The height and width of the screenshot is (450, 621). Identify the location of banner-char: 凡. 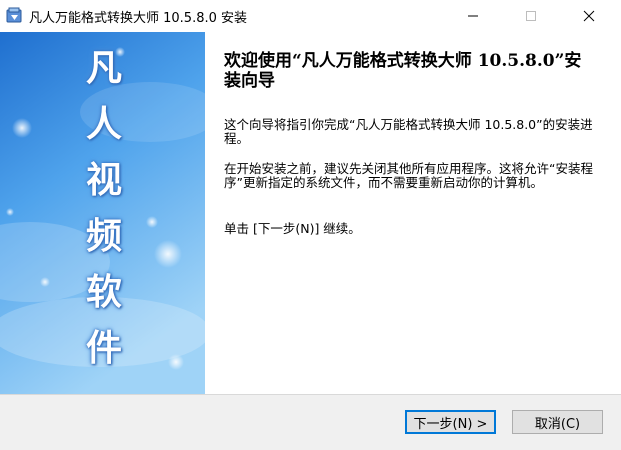
(103, 68).